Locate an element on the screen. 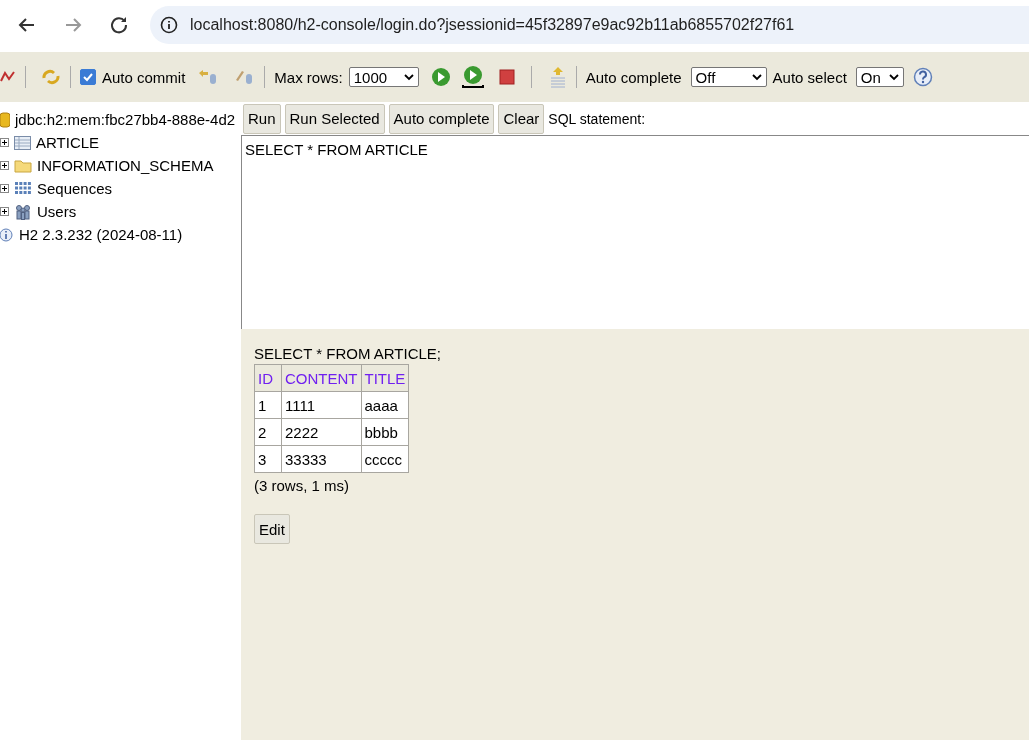  result-statement: SELECT * FROM ARTICLE; is located at coordinates (347, 353).